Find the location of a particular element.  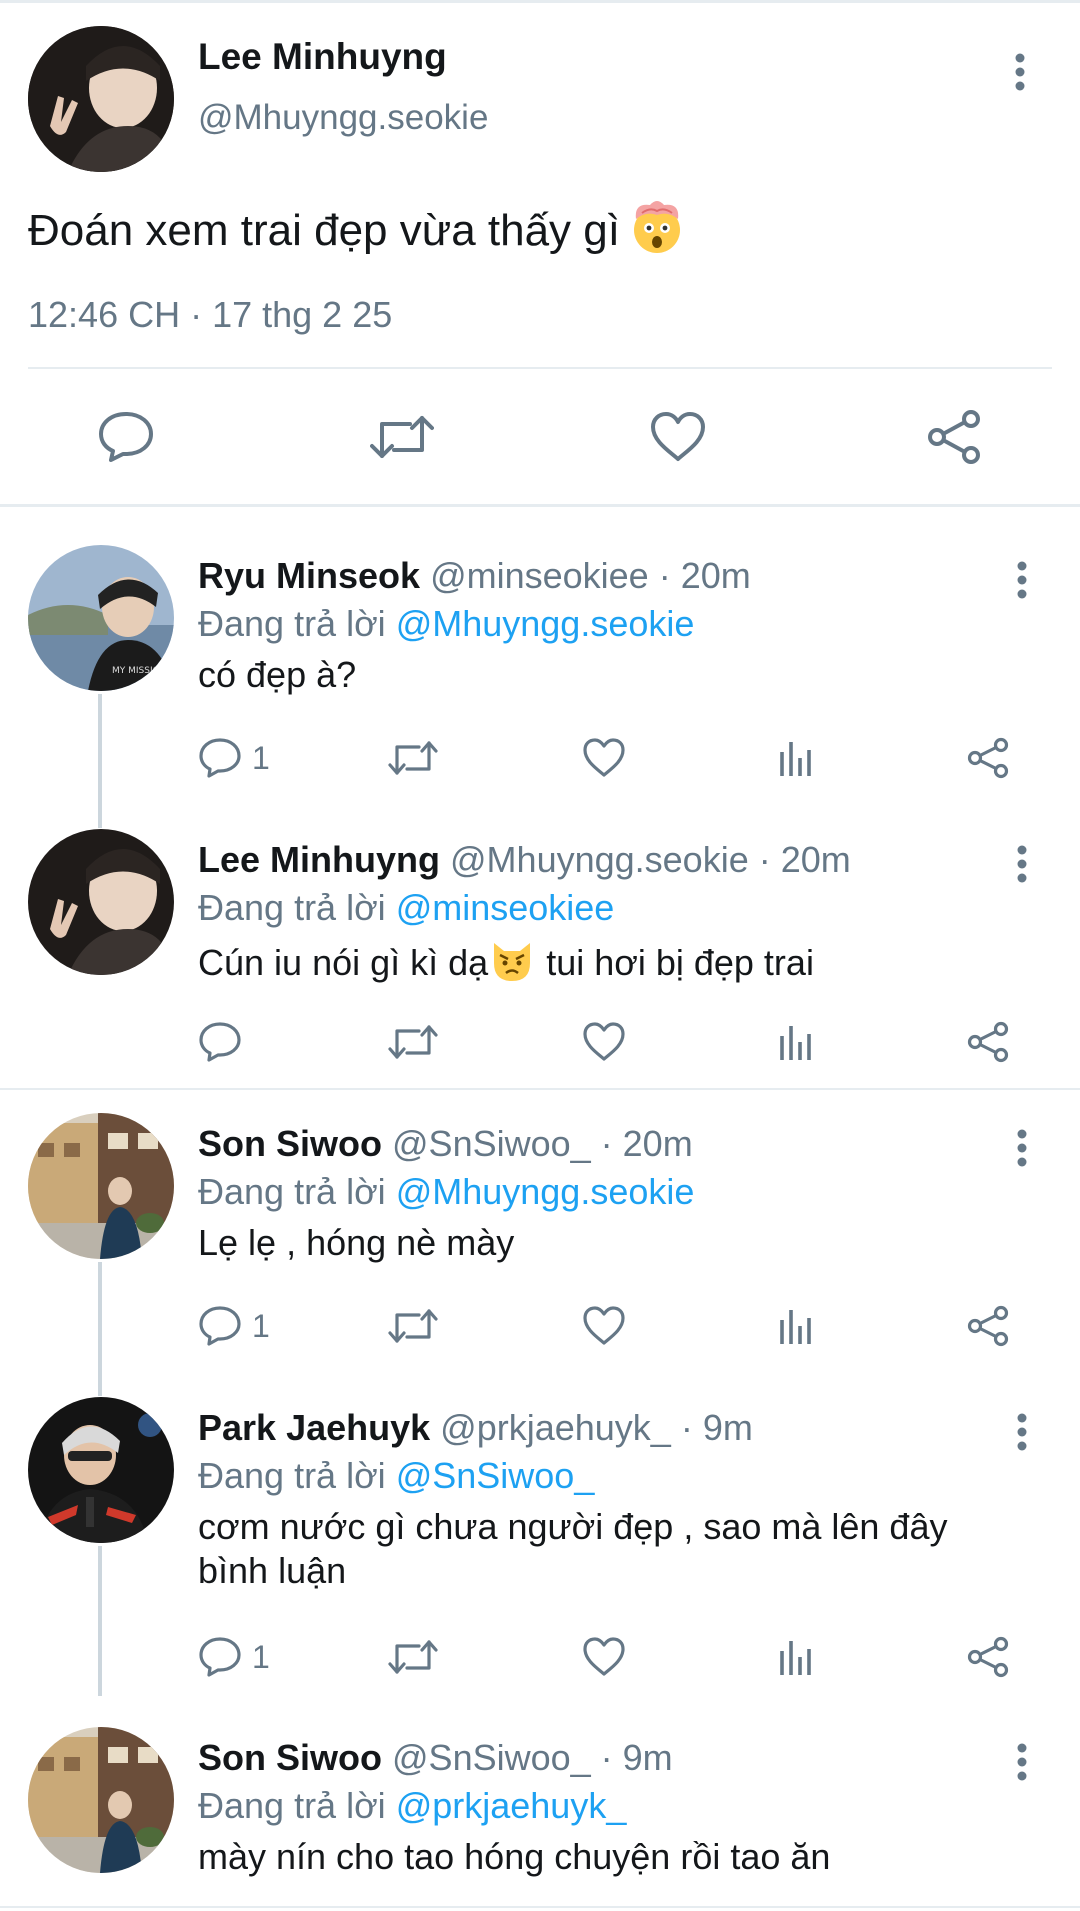

replying-to: Đang trả lời @prkjaehuyk_ is located at coordinates (412, 1806).